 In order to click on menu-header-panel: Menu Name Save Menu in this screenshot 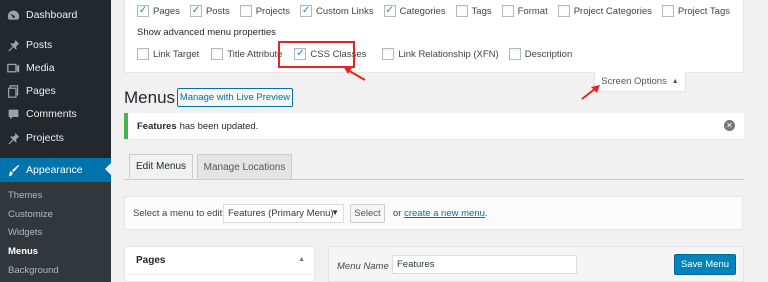, I will do `click(536, 264)`.